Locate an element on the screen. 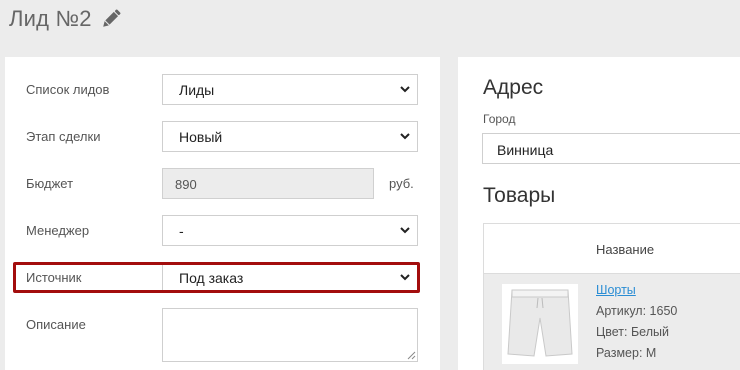 Image resolution: width=740 pixels, height=370 pixels. product-color: Цвет: Белый is located at coordinates (632, 332).